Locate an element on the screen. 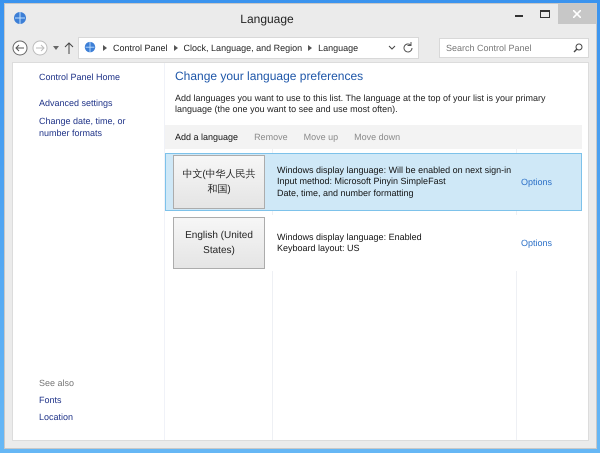 This screenshot has height=453, width=600. language-button: 中文(中华人民共和国) is located at coordinates (219, 182).